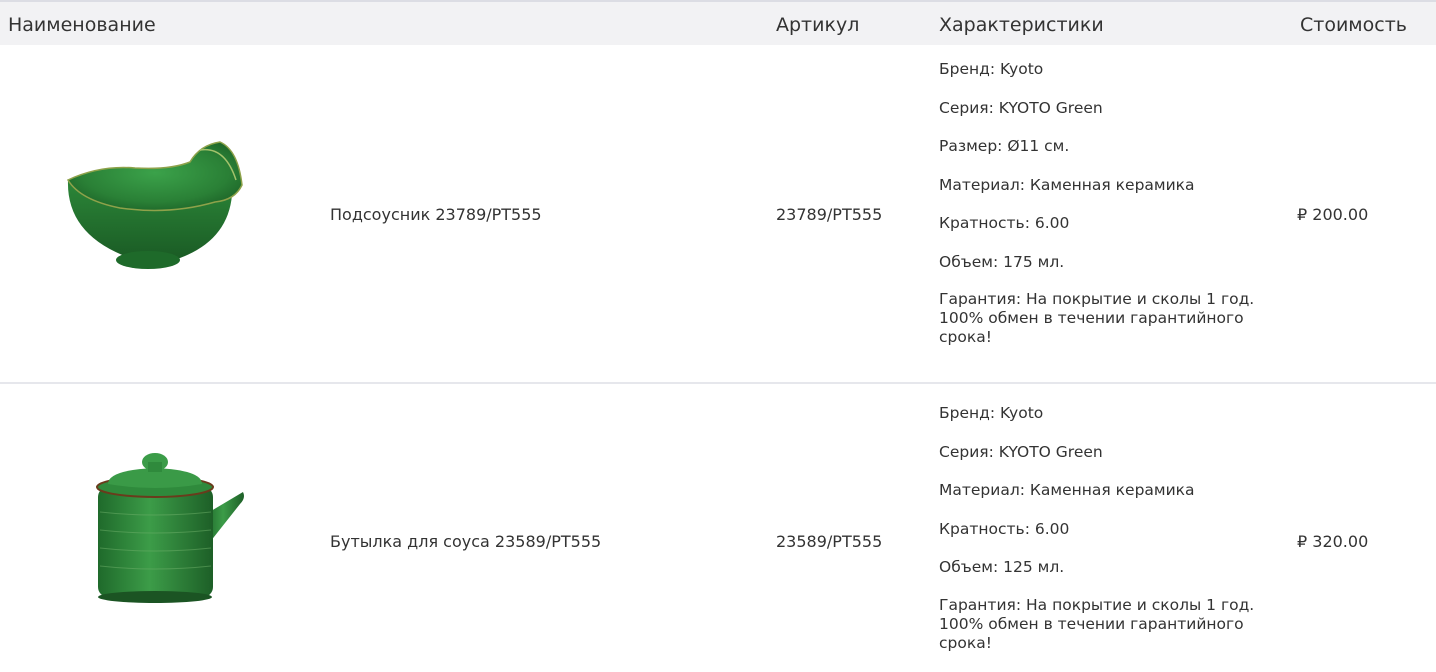  Describe the element at coordinates (829, 214) in the screenshot. I see `product-sku: 23789/PT555` at that location.